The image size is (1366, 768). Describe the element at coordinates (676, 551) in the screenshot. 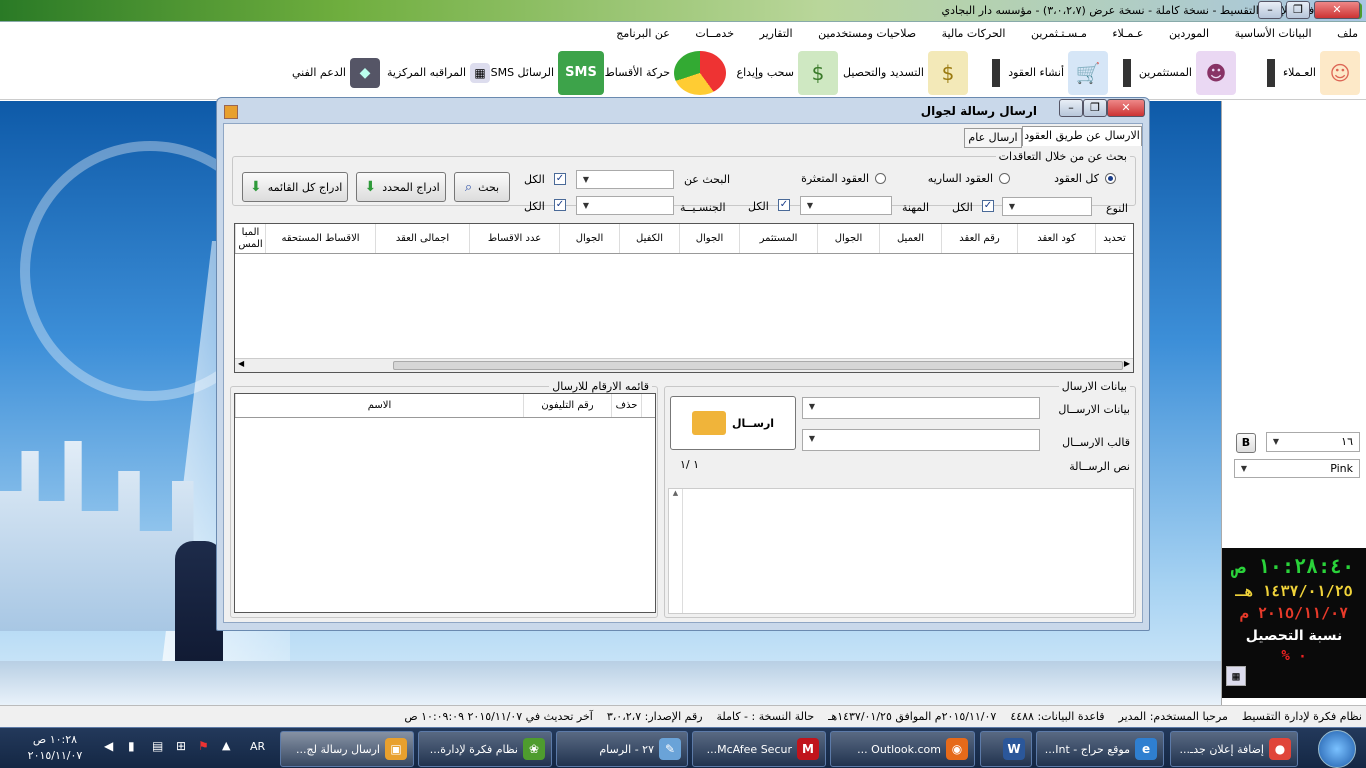

I see `vertical-scrollbar: ▲` at that location.